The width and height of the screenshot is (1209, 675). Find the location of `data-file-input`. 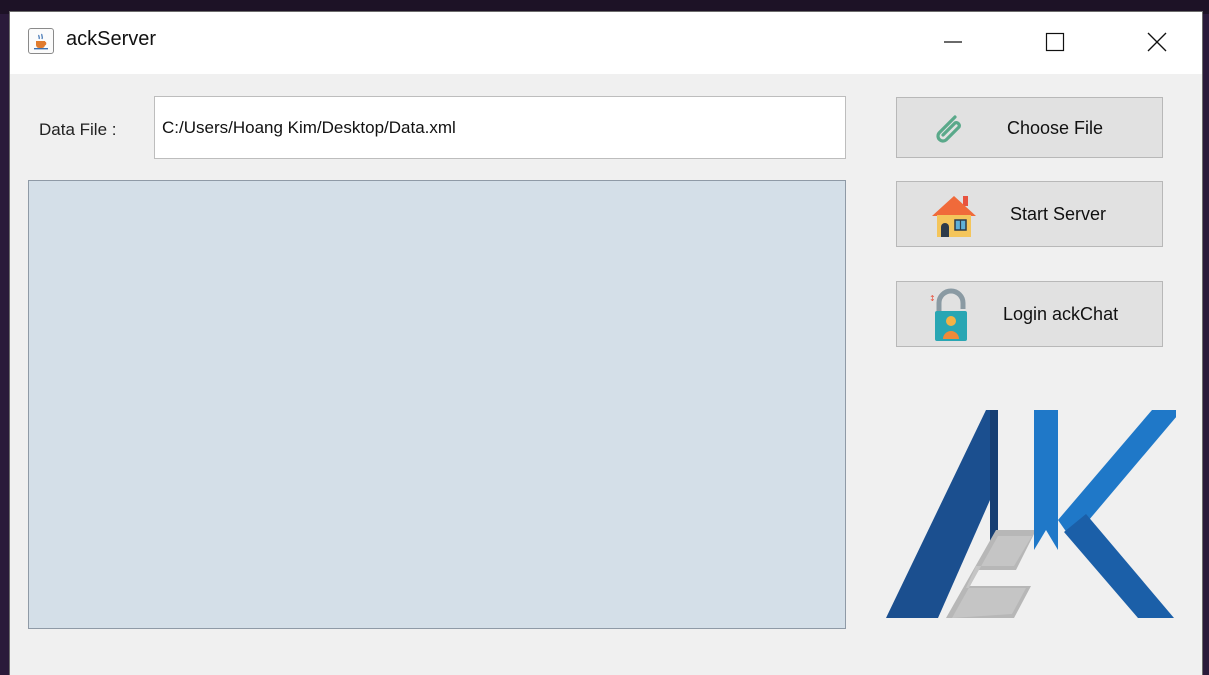

data-file-input is located at coordinates (500, 127).